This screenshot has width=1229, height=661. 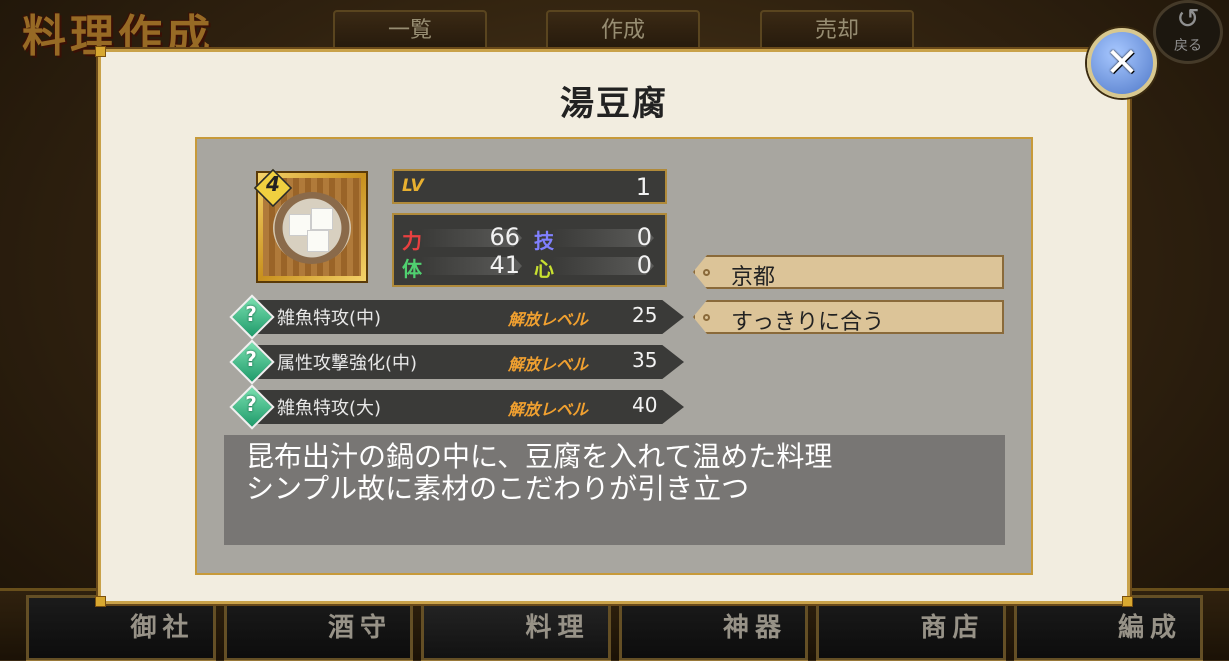 What do you see at coordinates (643, 187) in the screenshot?
I see `level-value: 1` at bounding box center [643, 187].